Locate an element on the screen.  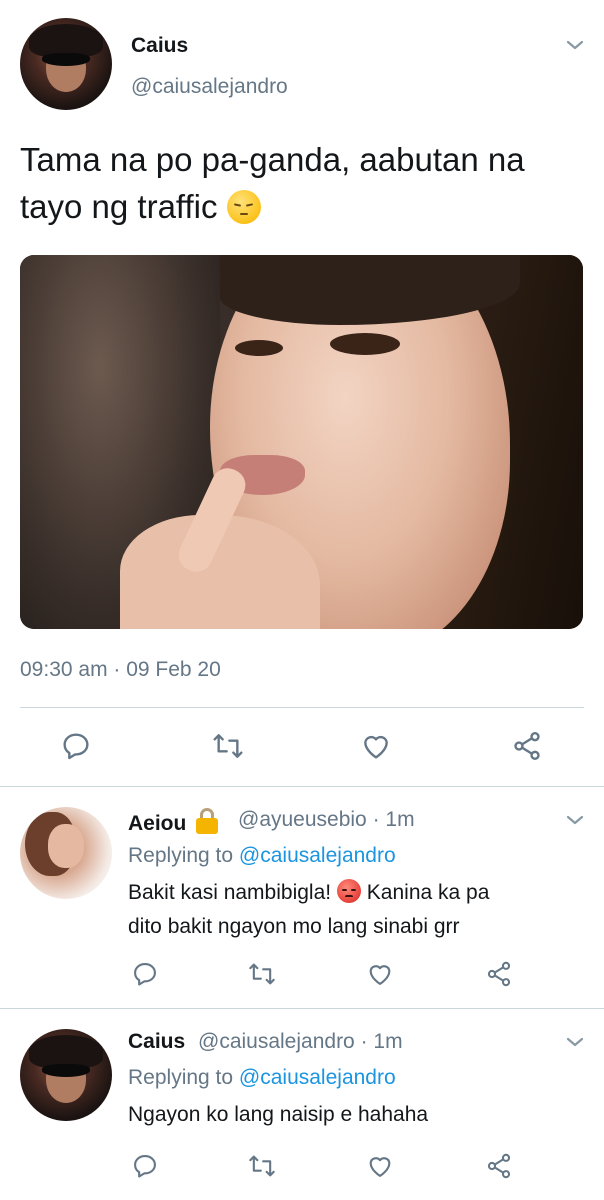
author-name: Caius is located at coordinates (159, 46).